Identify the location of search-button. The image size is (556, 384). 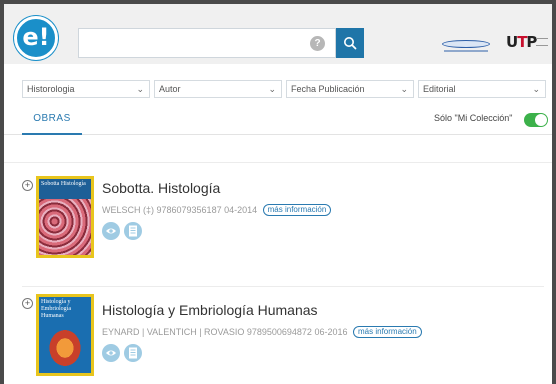
(350, 43).